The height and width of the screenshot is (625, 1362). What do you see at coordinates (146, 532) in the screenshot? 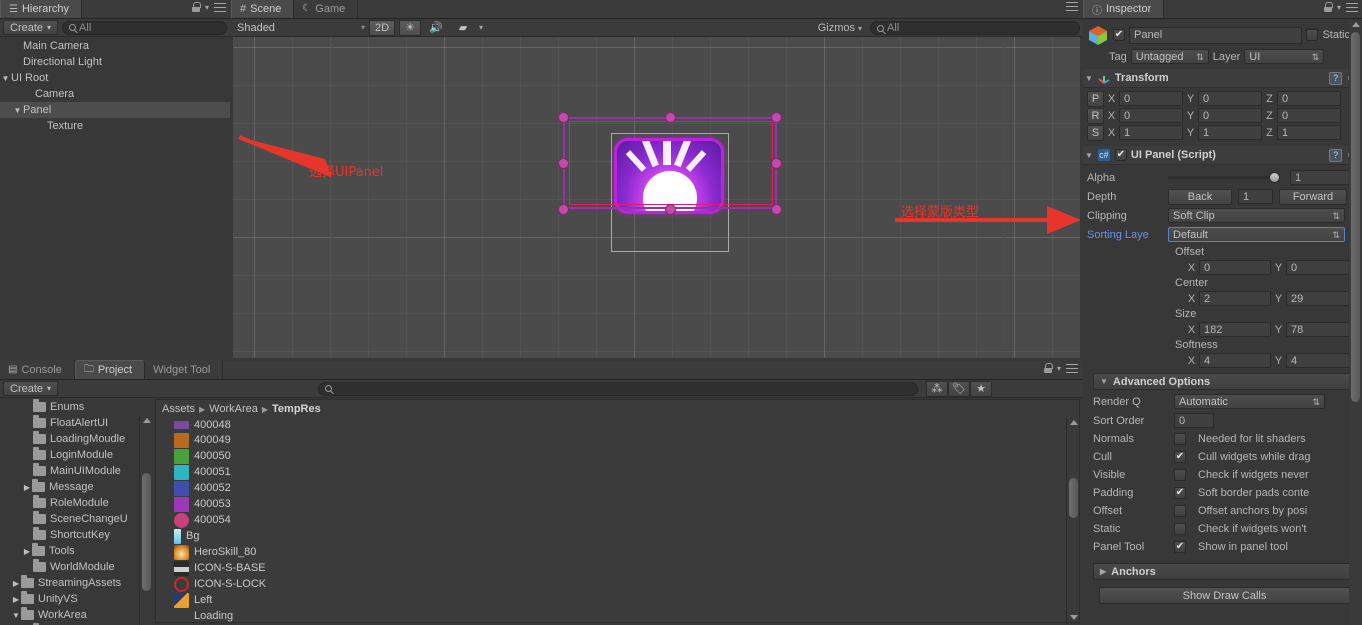
I see `tree-scroll-thumb` at bounding box center [146, 532].